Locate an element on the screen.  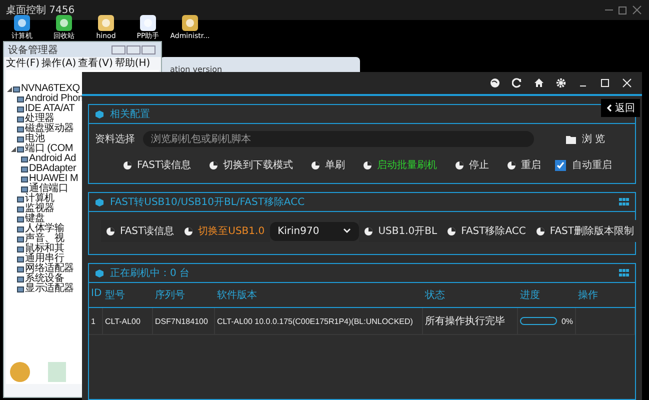
table-cell: 所有操作执行完毕 is located at coordinates (470, 321).